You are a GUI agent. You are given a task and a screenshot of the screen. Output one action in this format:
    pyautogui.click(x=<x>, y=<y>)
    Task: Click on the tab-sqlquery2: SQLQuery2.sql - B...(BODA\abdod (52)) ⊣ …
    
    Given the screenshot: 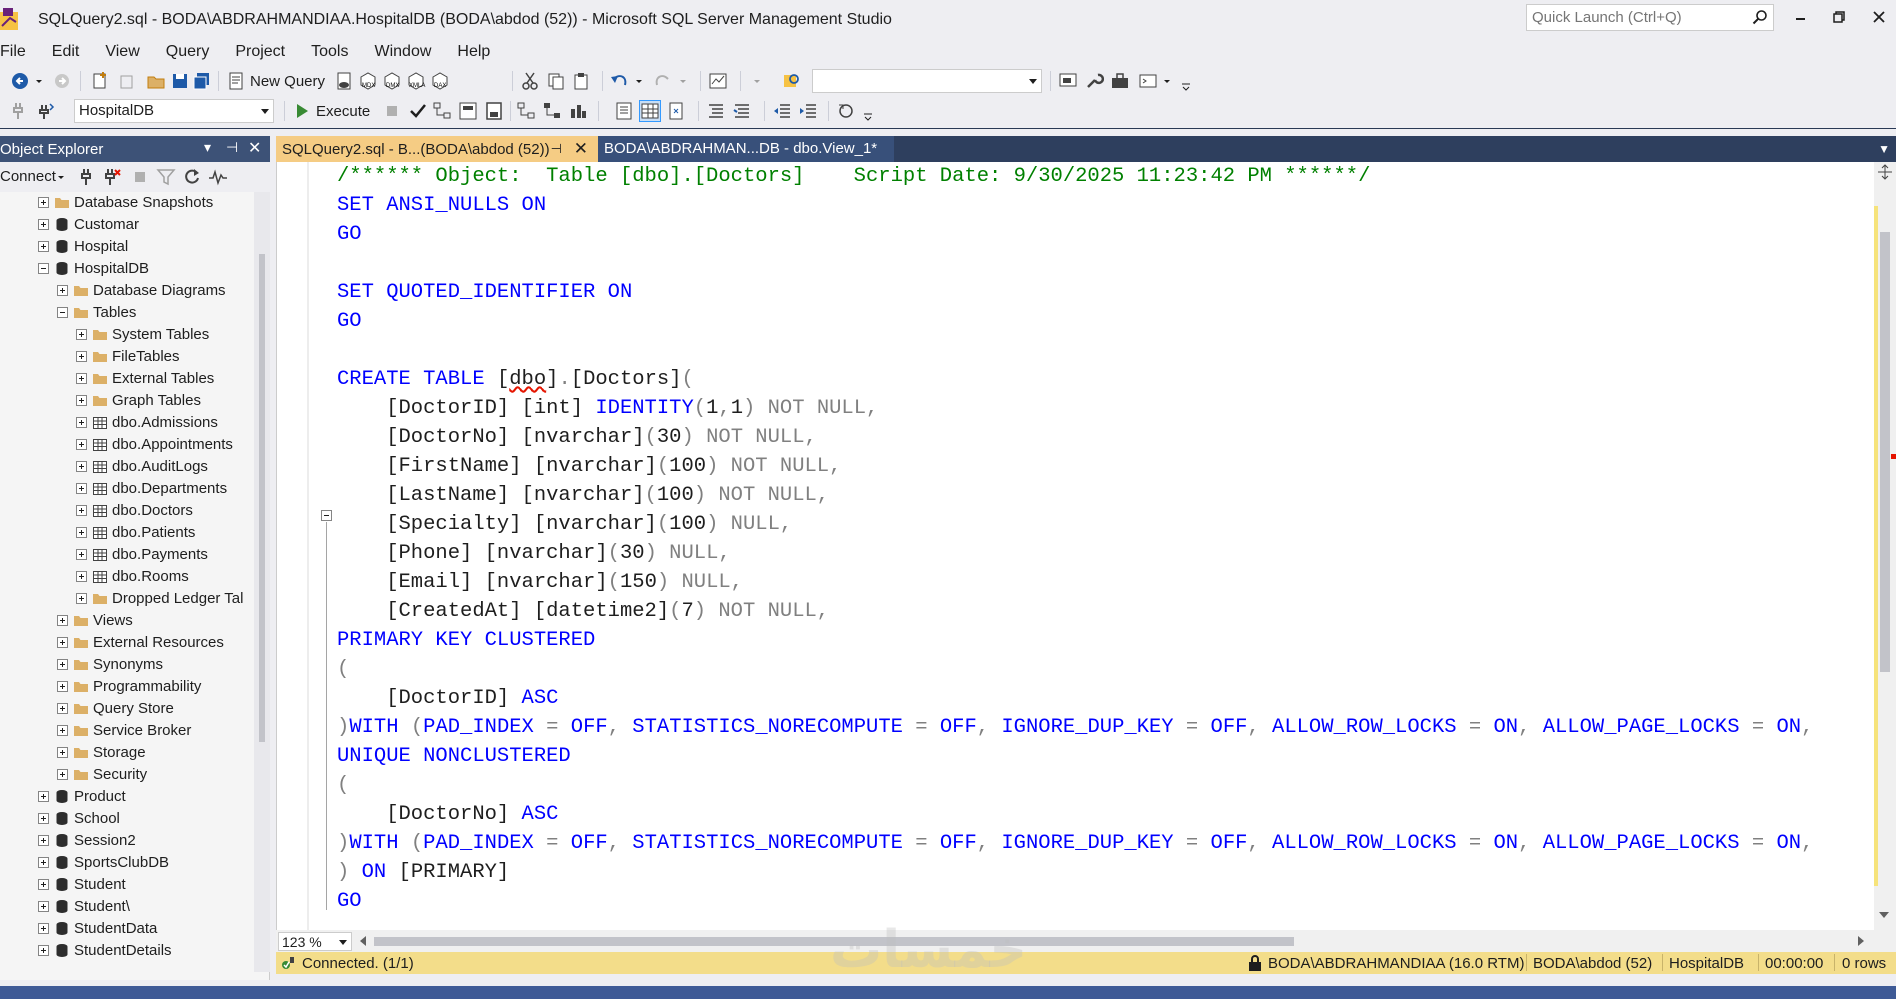 What is the action you would take?
    pyautogui.click(x=437, y=149)
    